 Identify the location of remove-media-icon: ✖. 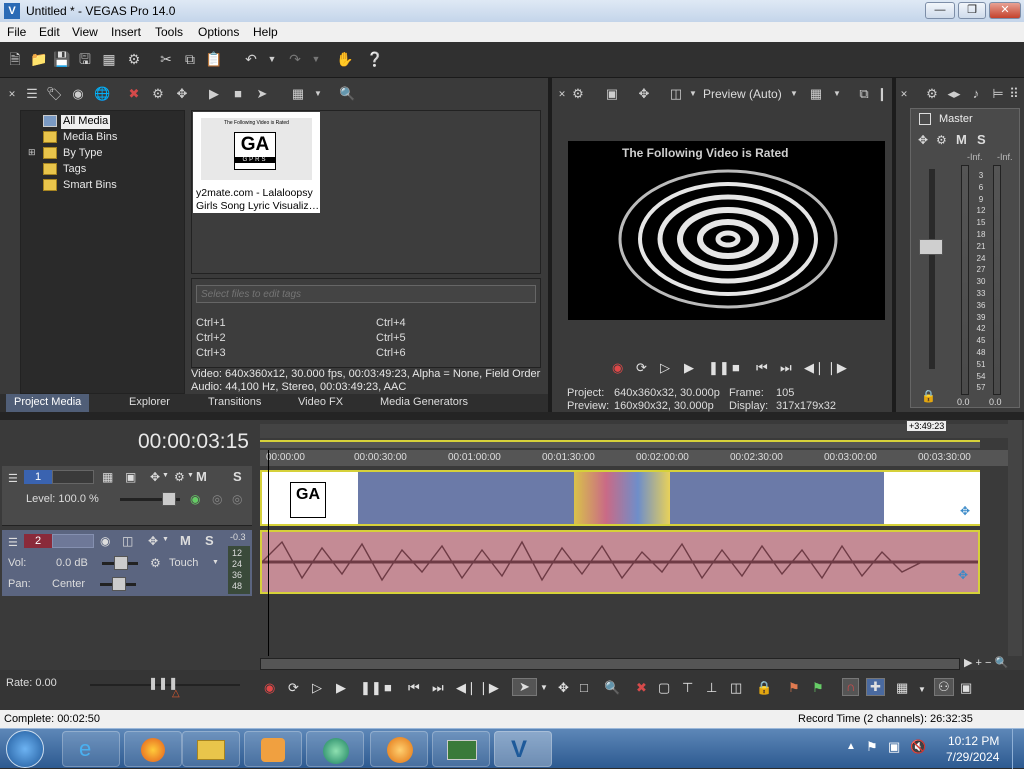
(134, 94).